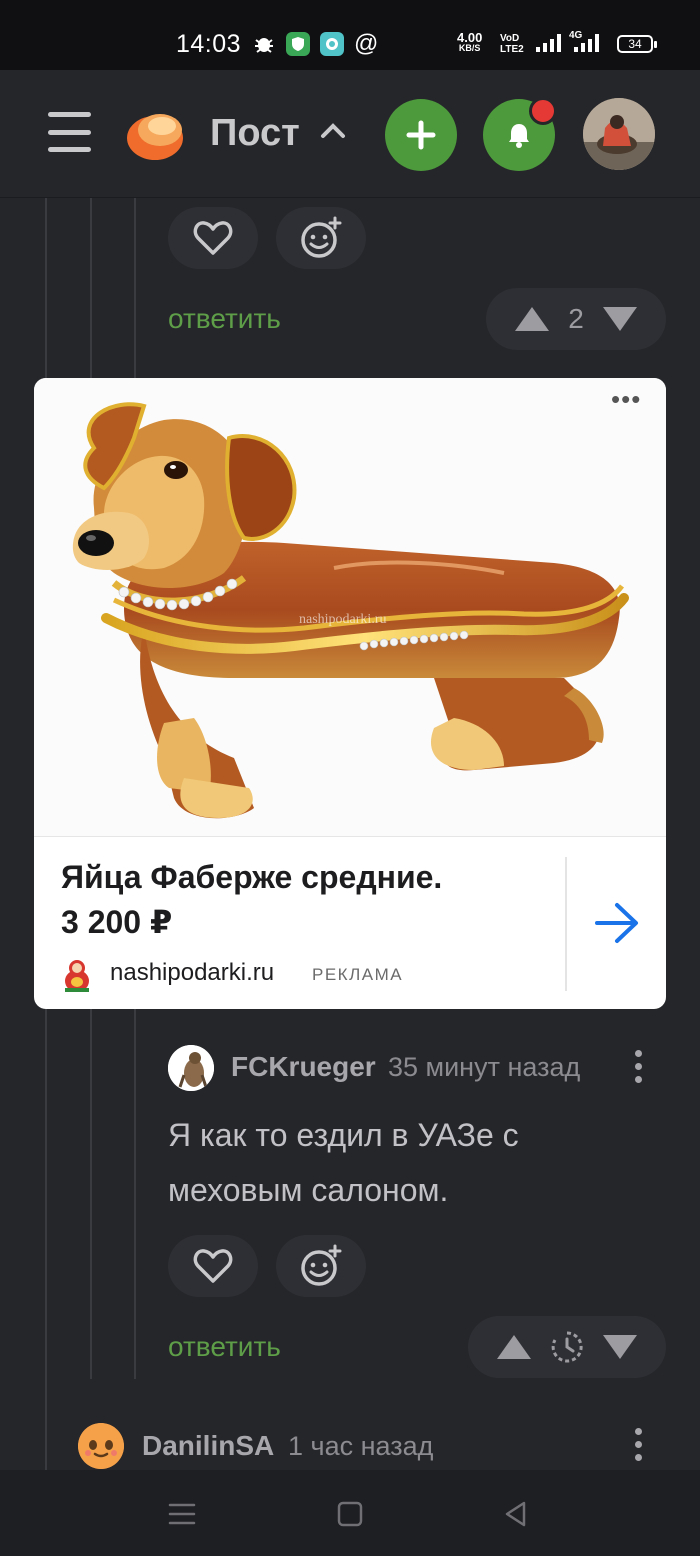 Image resolution: width=700 pixels, height=1556 pixels. I want to click on signal-icon, so click(549, 43).